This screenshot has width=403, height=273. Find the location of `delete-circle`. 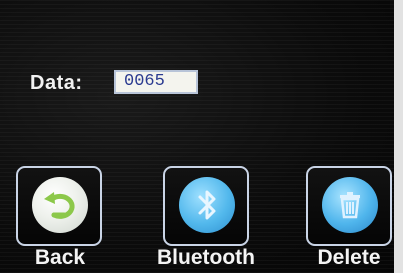

delete-circle is located at coordinates (350, 205).